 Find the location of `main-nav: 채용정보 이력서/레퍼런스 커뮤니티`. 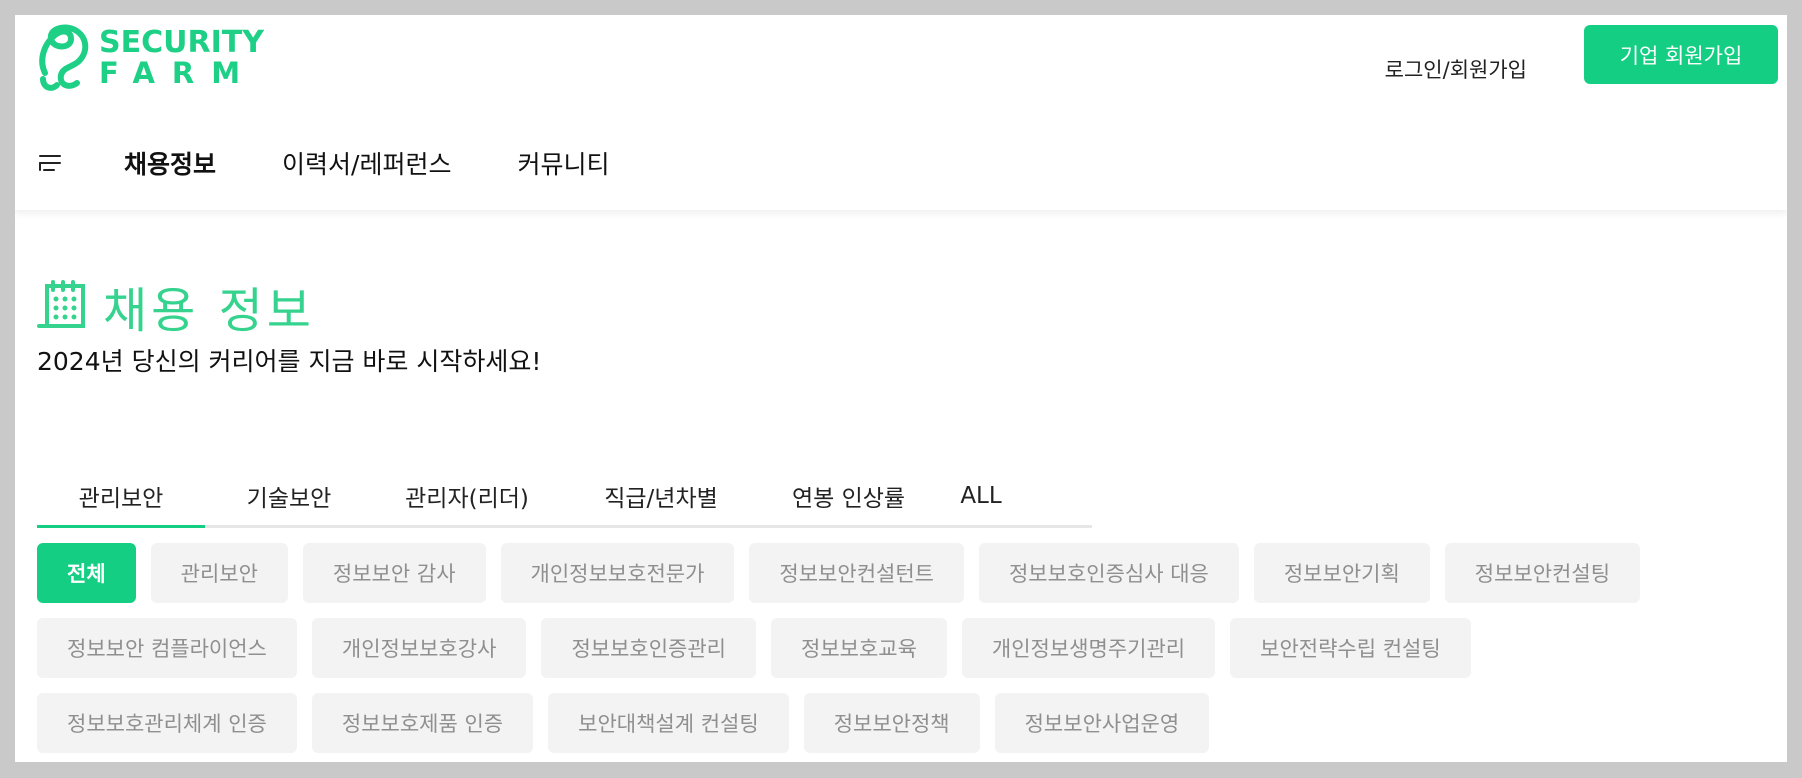

main-nav: 채용정보 이력서/레퍼런스 커뮤니티 is located at coordinates (356, 164).